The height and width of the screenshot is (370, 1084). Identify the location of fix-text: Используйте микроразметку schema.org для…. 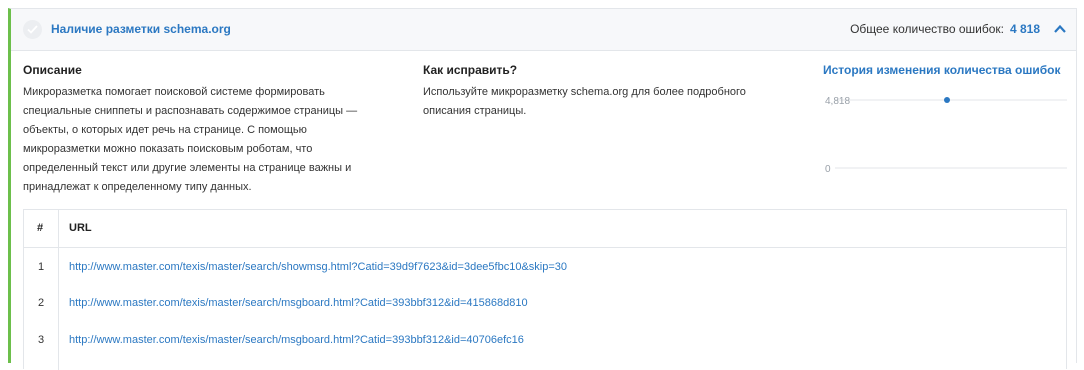
(613, 102).